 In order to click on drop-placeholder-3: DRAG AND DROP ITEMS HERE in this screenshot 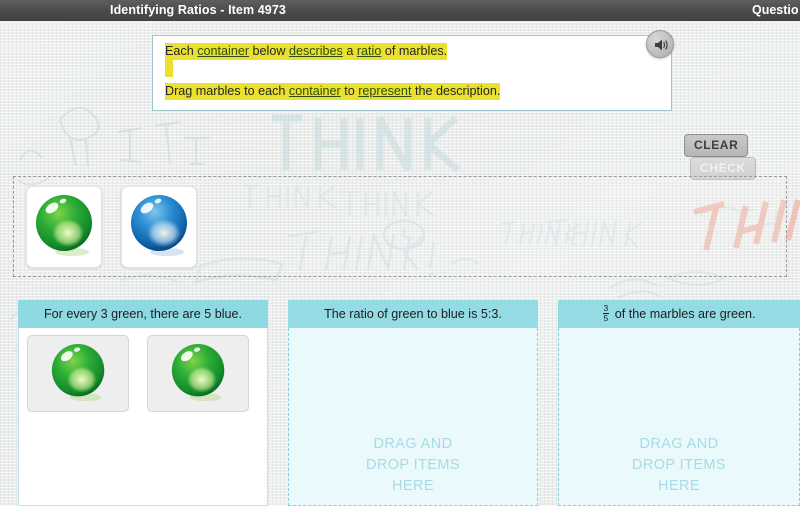, I will do `click(679, 465)`.